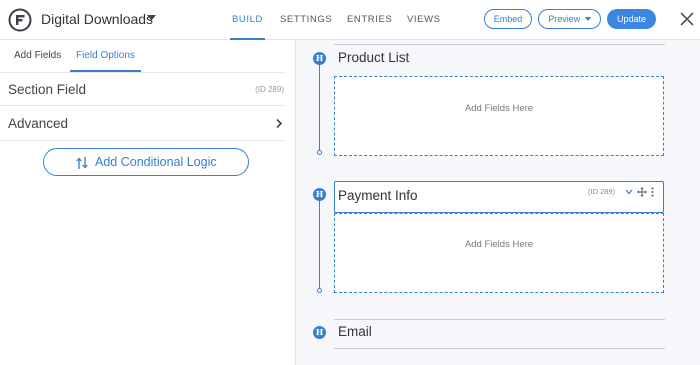 This screenshot has width=700, height=365. Describe the element at coordinates (38, 123) in the screenshot. I see `advanced-label: Advanced` at that location.